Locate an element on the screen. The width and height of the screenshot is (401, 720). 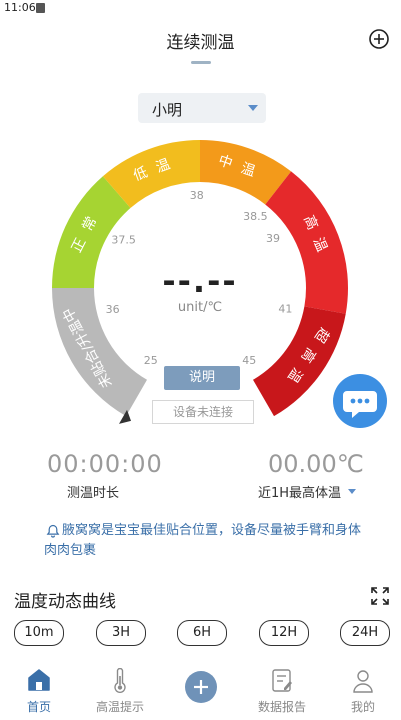
report-icon is located at coordinates (282, 680).